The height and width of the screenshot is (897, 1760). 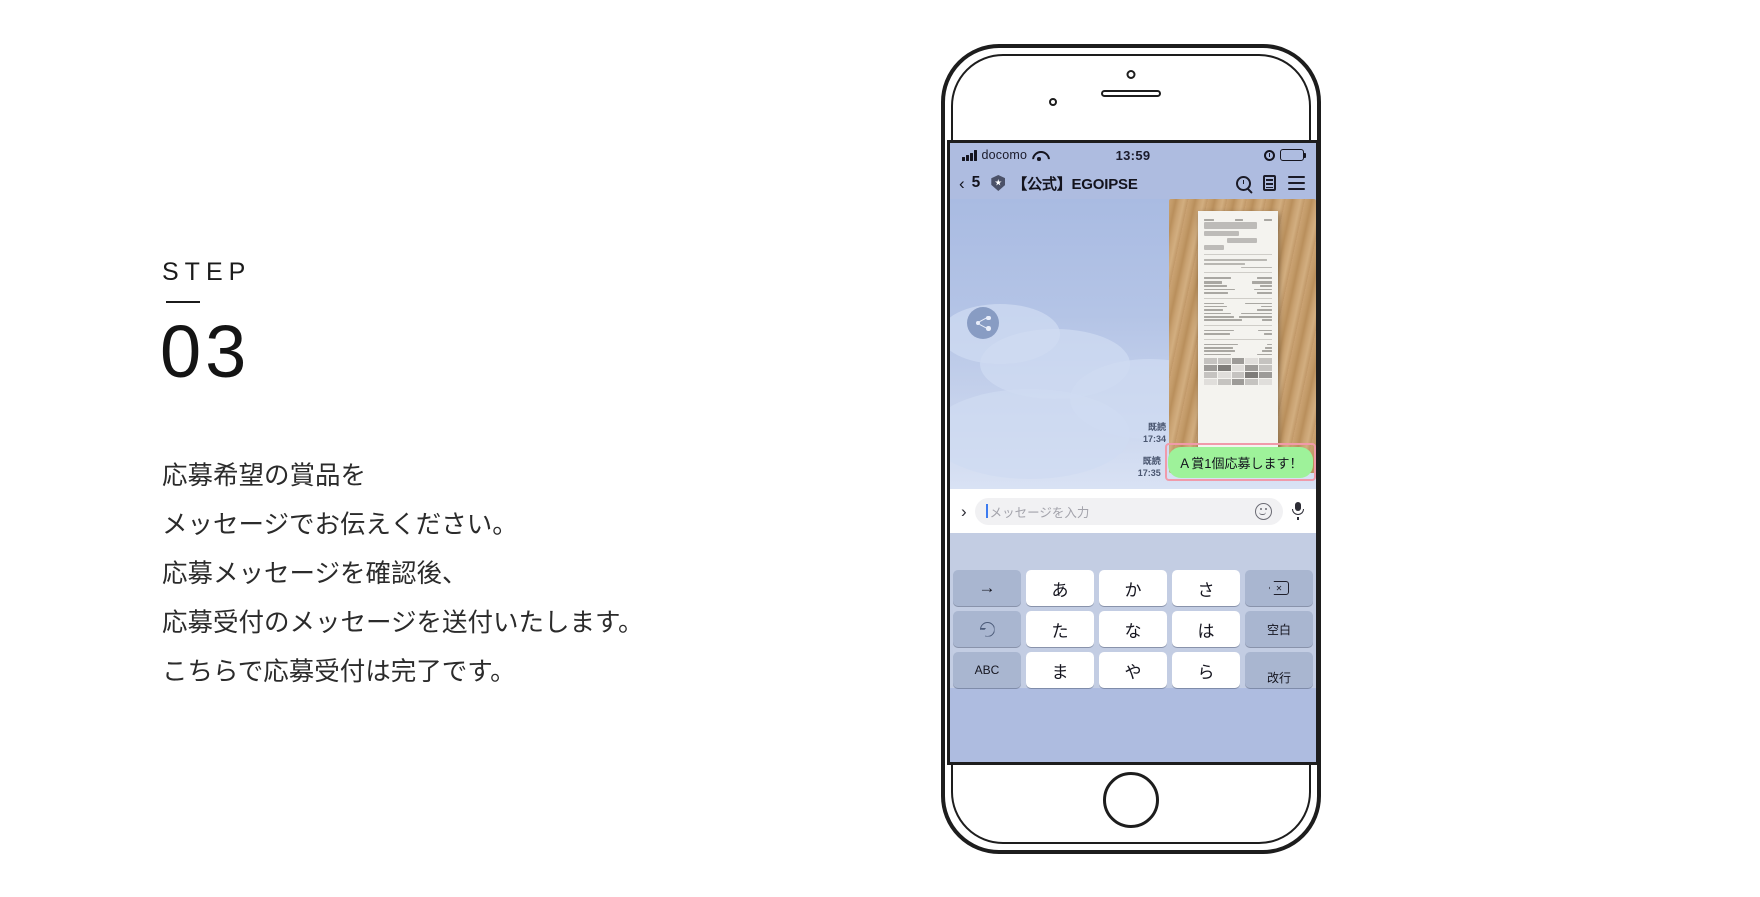 What do you see at coordinates (1039, 155) in the screenshot?
I see `wifi-icon` at bounding box center [1039, 155].